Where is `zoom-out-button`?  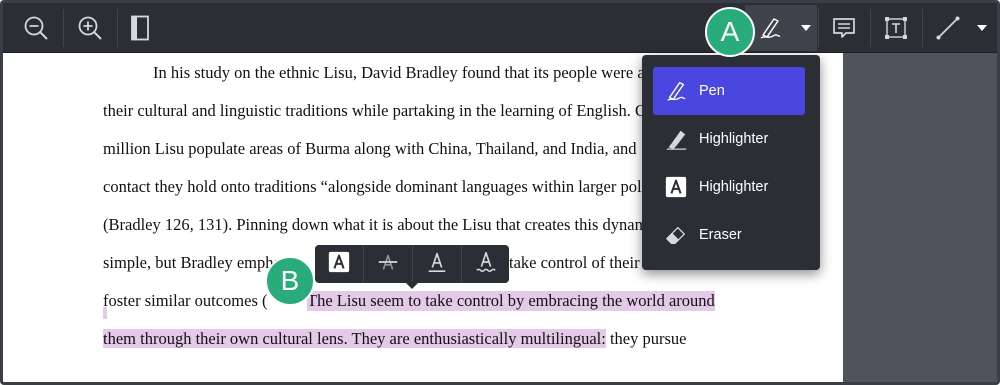
zoom-out-button is located at coordinates (36, 28).